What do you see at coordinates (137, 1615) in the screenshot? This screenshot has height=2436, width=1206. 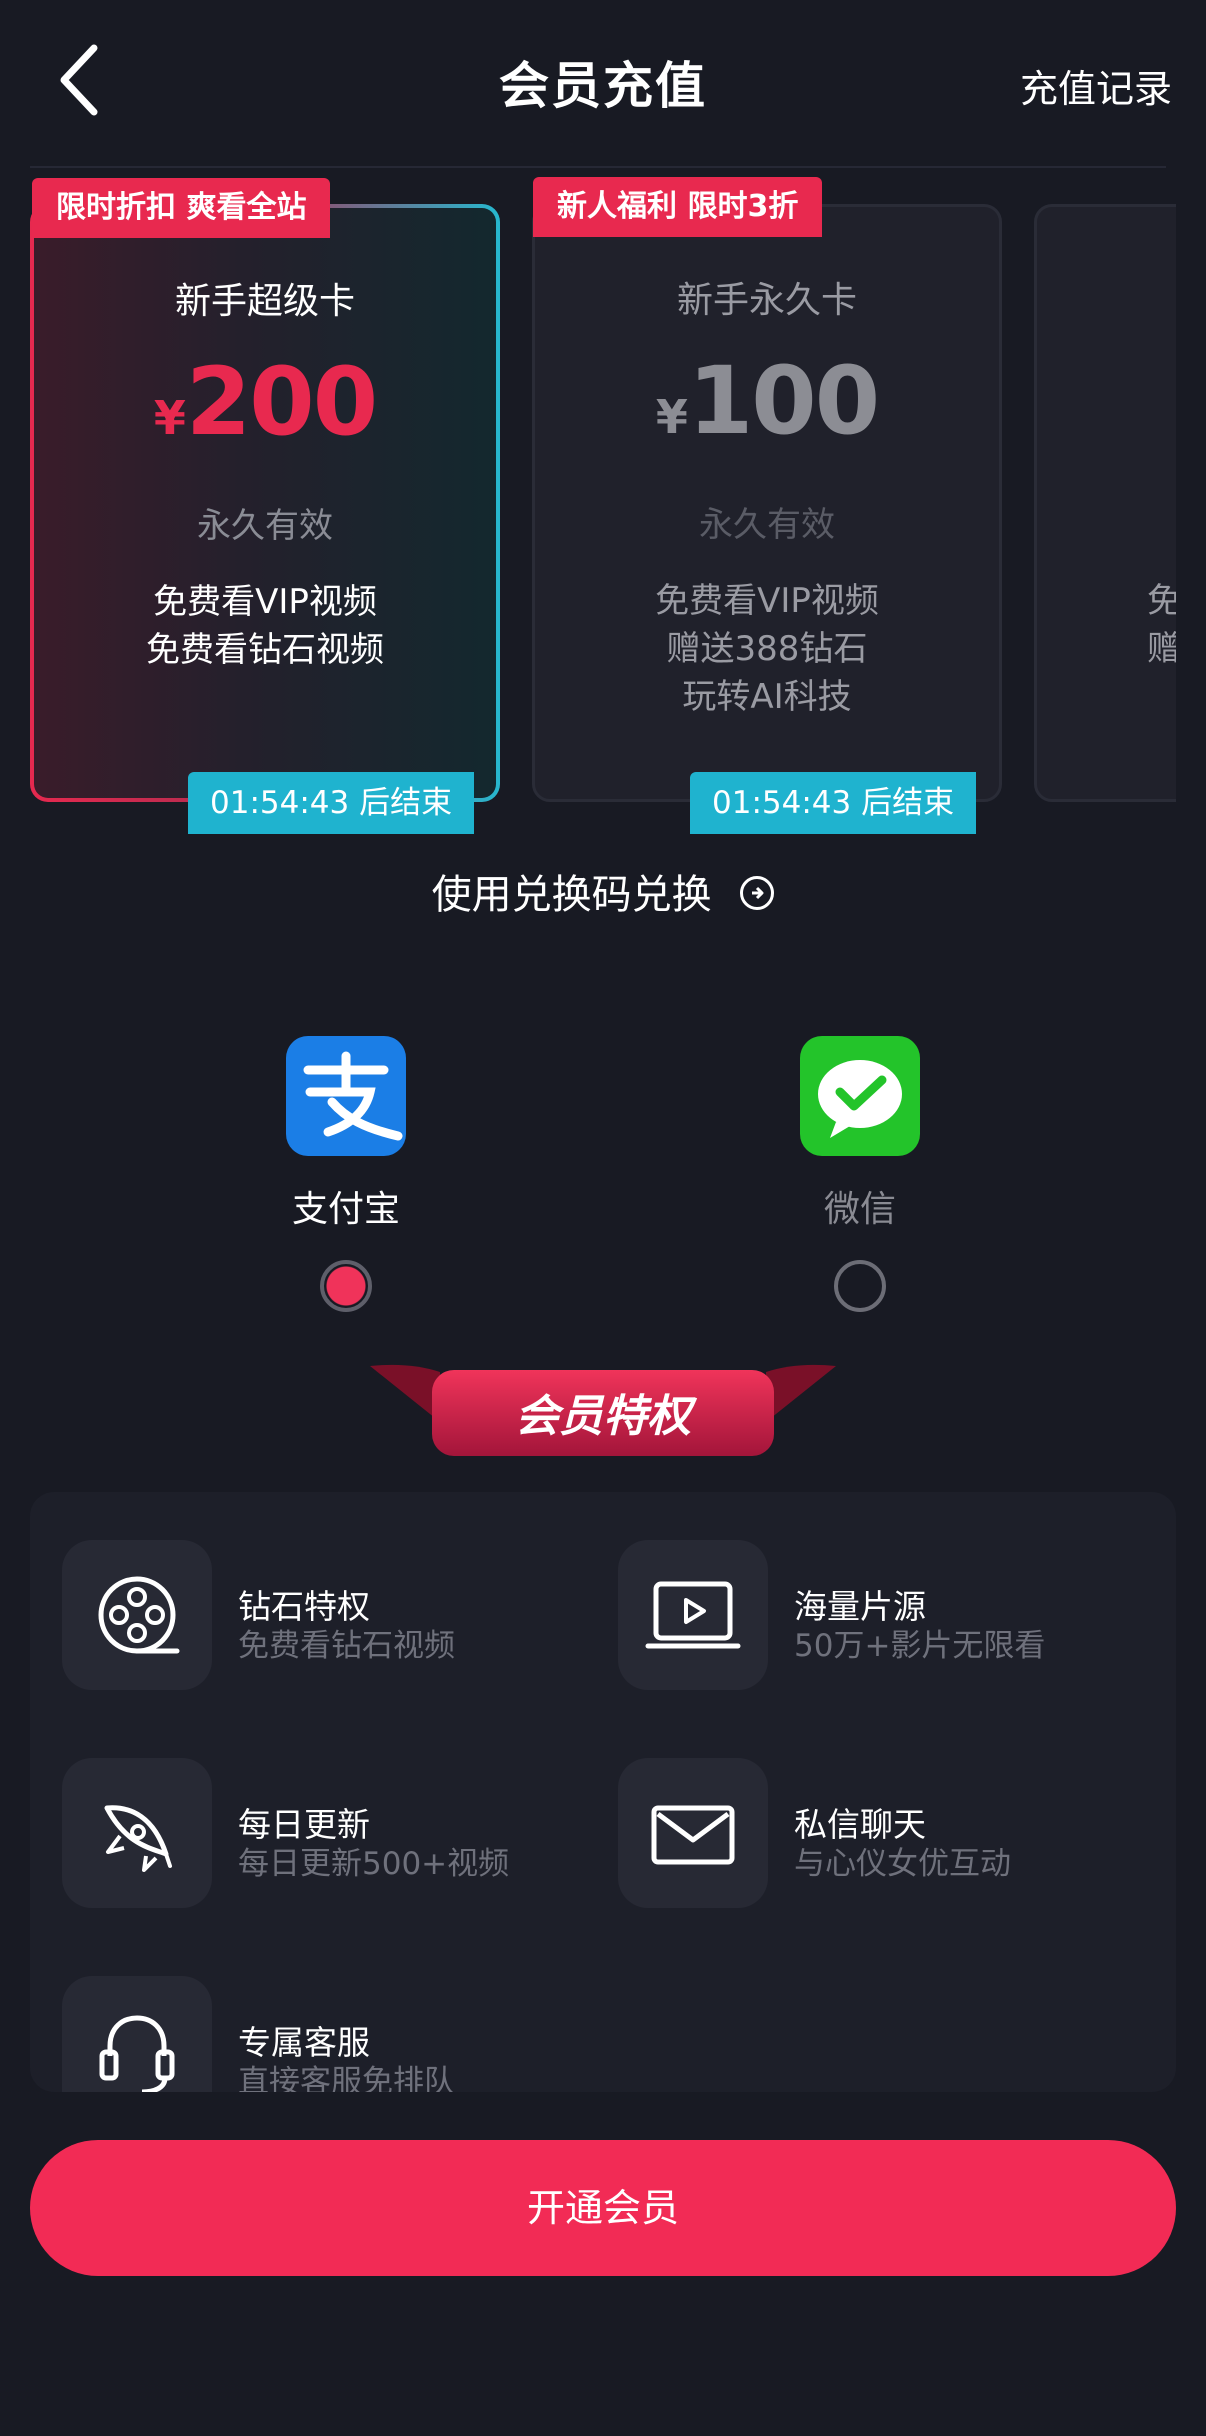 I see `film-reel-icon` at bounding box center [137, 1615].